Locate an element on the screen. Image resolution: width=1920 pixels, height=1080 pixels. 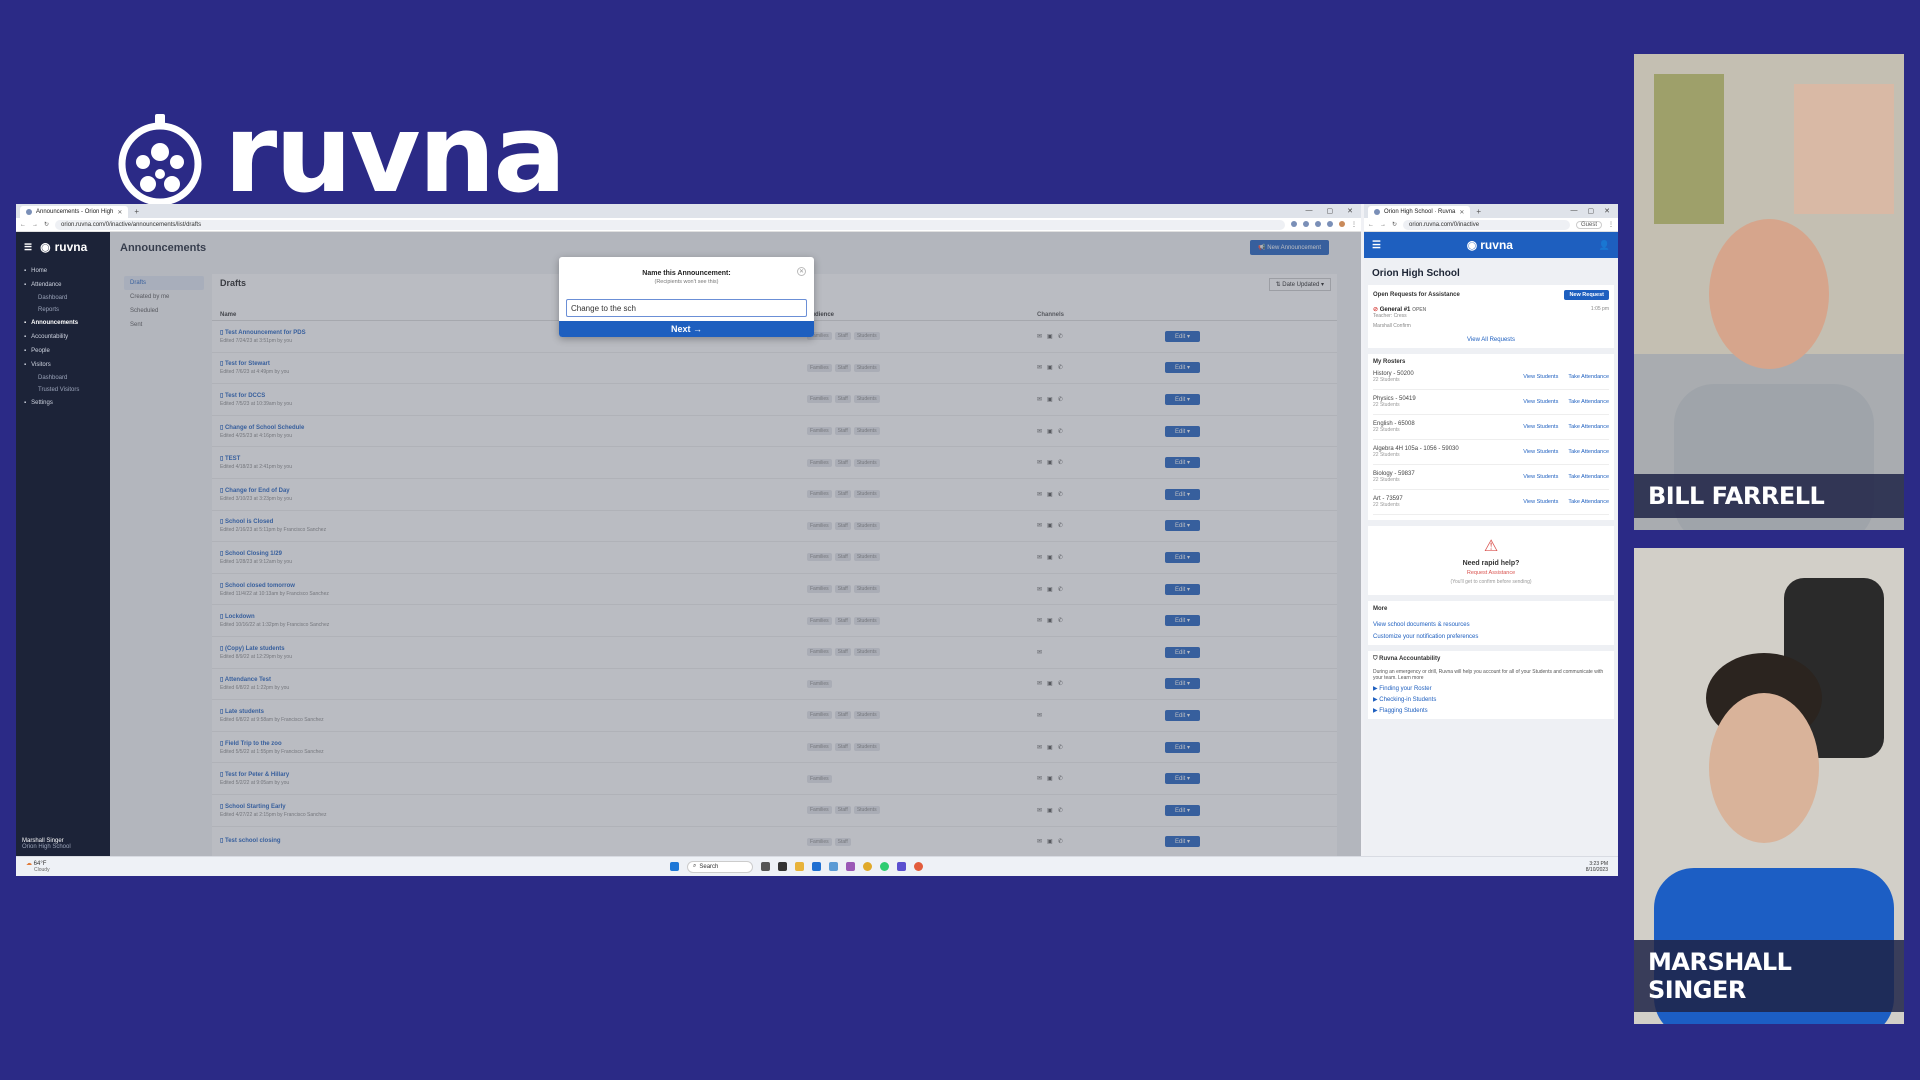
request-assistance-link: Request Assistance is located at coordinates (1491, 573).